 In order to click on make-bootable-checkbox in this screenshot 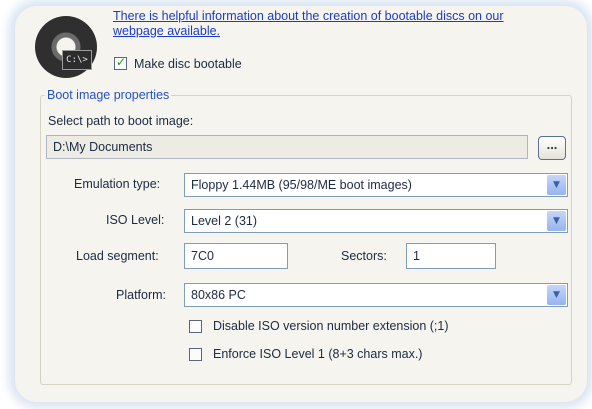, I will do `click(120, 62)`.